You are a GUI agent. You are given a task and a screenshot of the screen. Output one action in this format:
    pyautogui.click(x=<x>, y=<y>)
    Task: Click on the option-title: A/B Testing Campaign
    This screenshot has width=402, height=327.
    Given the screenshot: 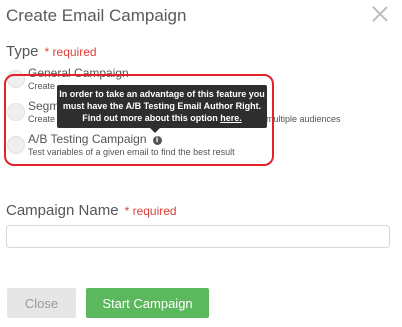 What is the action you would take?
    pyautogui.click(x=87, y=139)
    